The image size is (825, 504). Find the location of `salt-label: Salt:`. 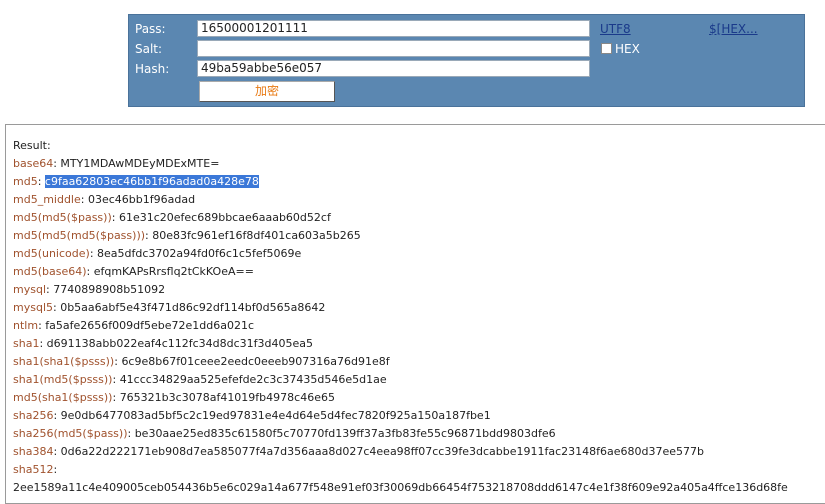

salt-label: Salt: is located at coordinates (149, 49).